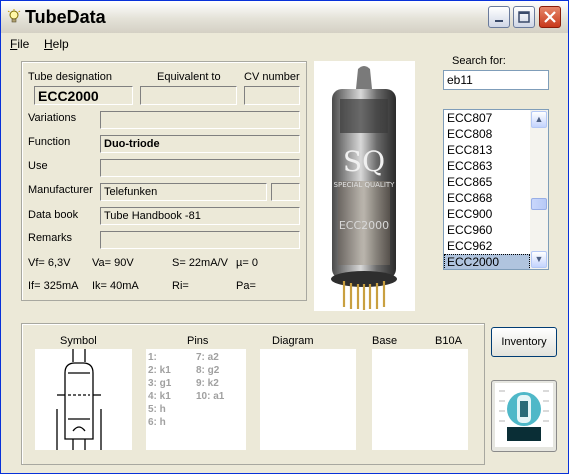 The image size is (569, 474). I want to click on window-title: TubeData, so click(65, 17).